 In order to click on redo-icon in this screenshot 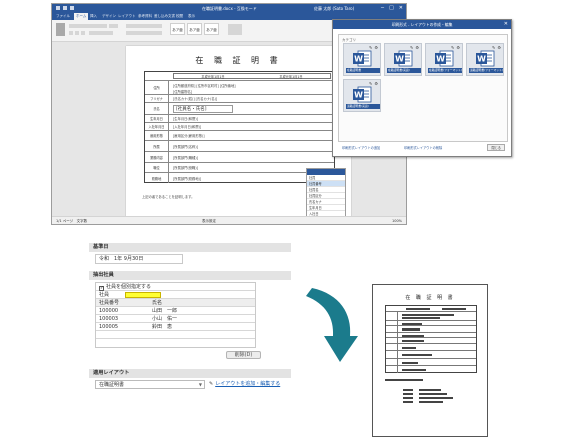, I will do `click(72, 8)`.